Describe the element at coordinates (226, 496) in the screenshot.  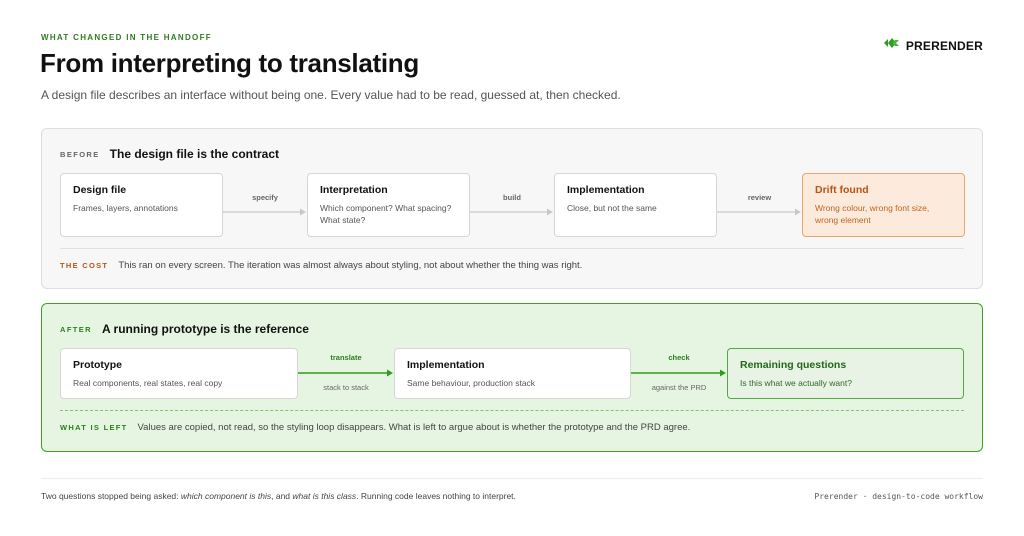
I see `footer-question-1: which component is this` at that location.